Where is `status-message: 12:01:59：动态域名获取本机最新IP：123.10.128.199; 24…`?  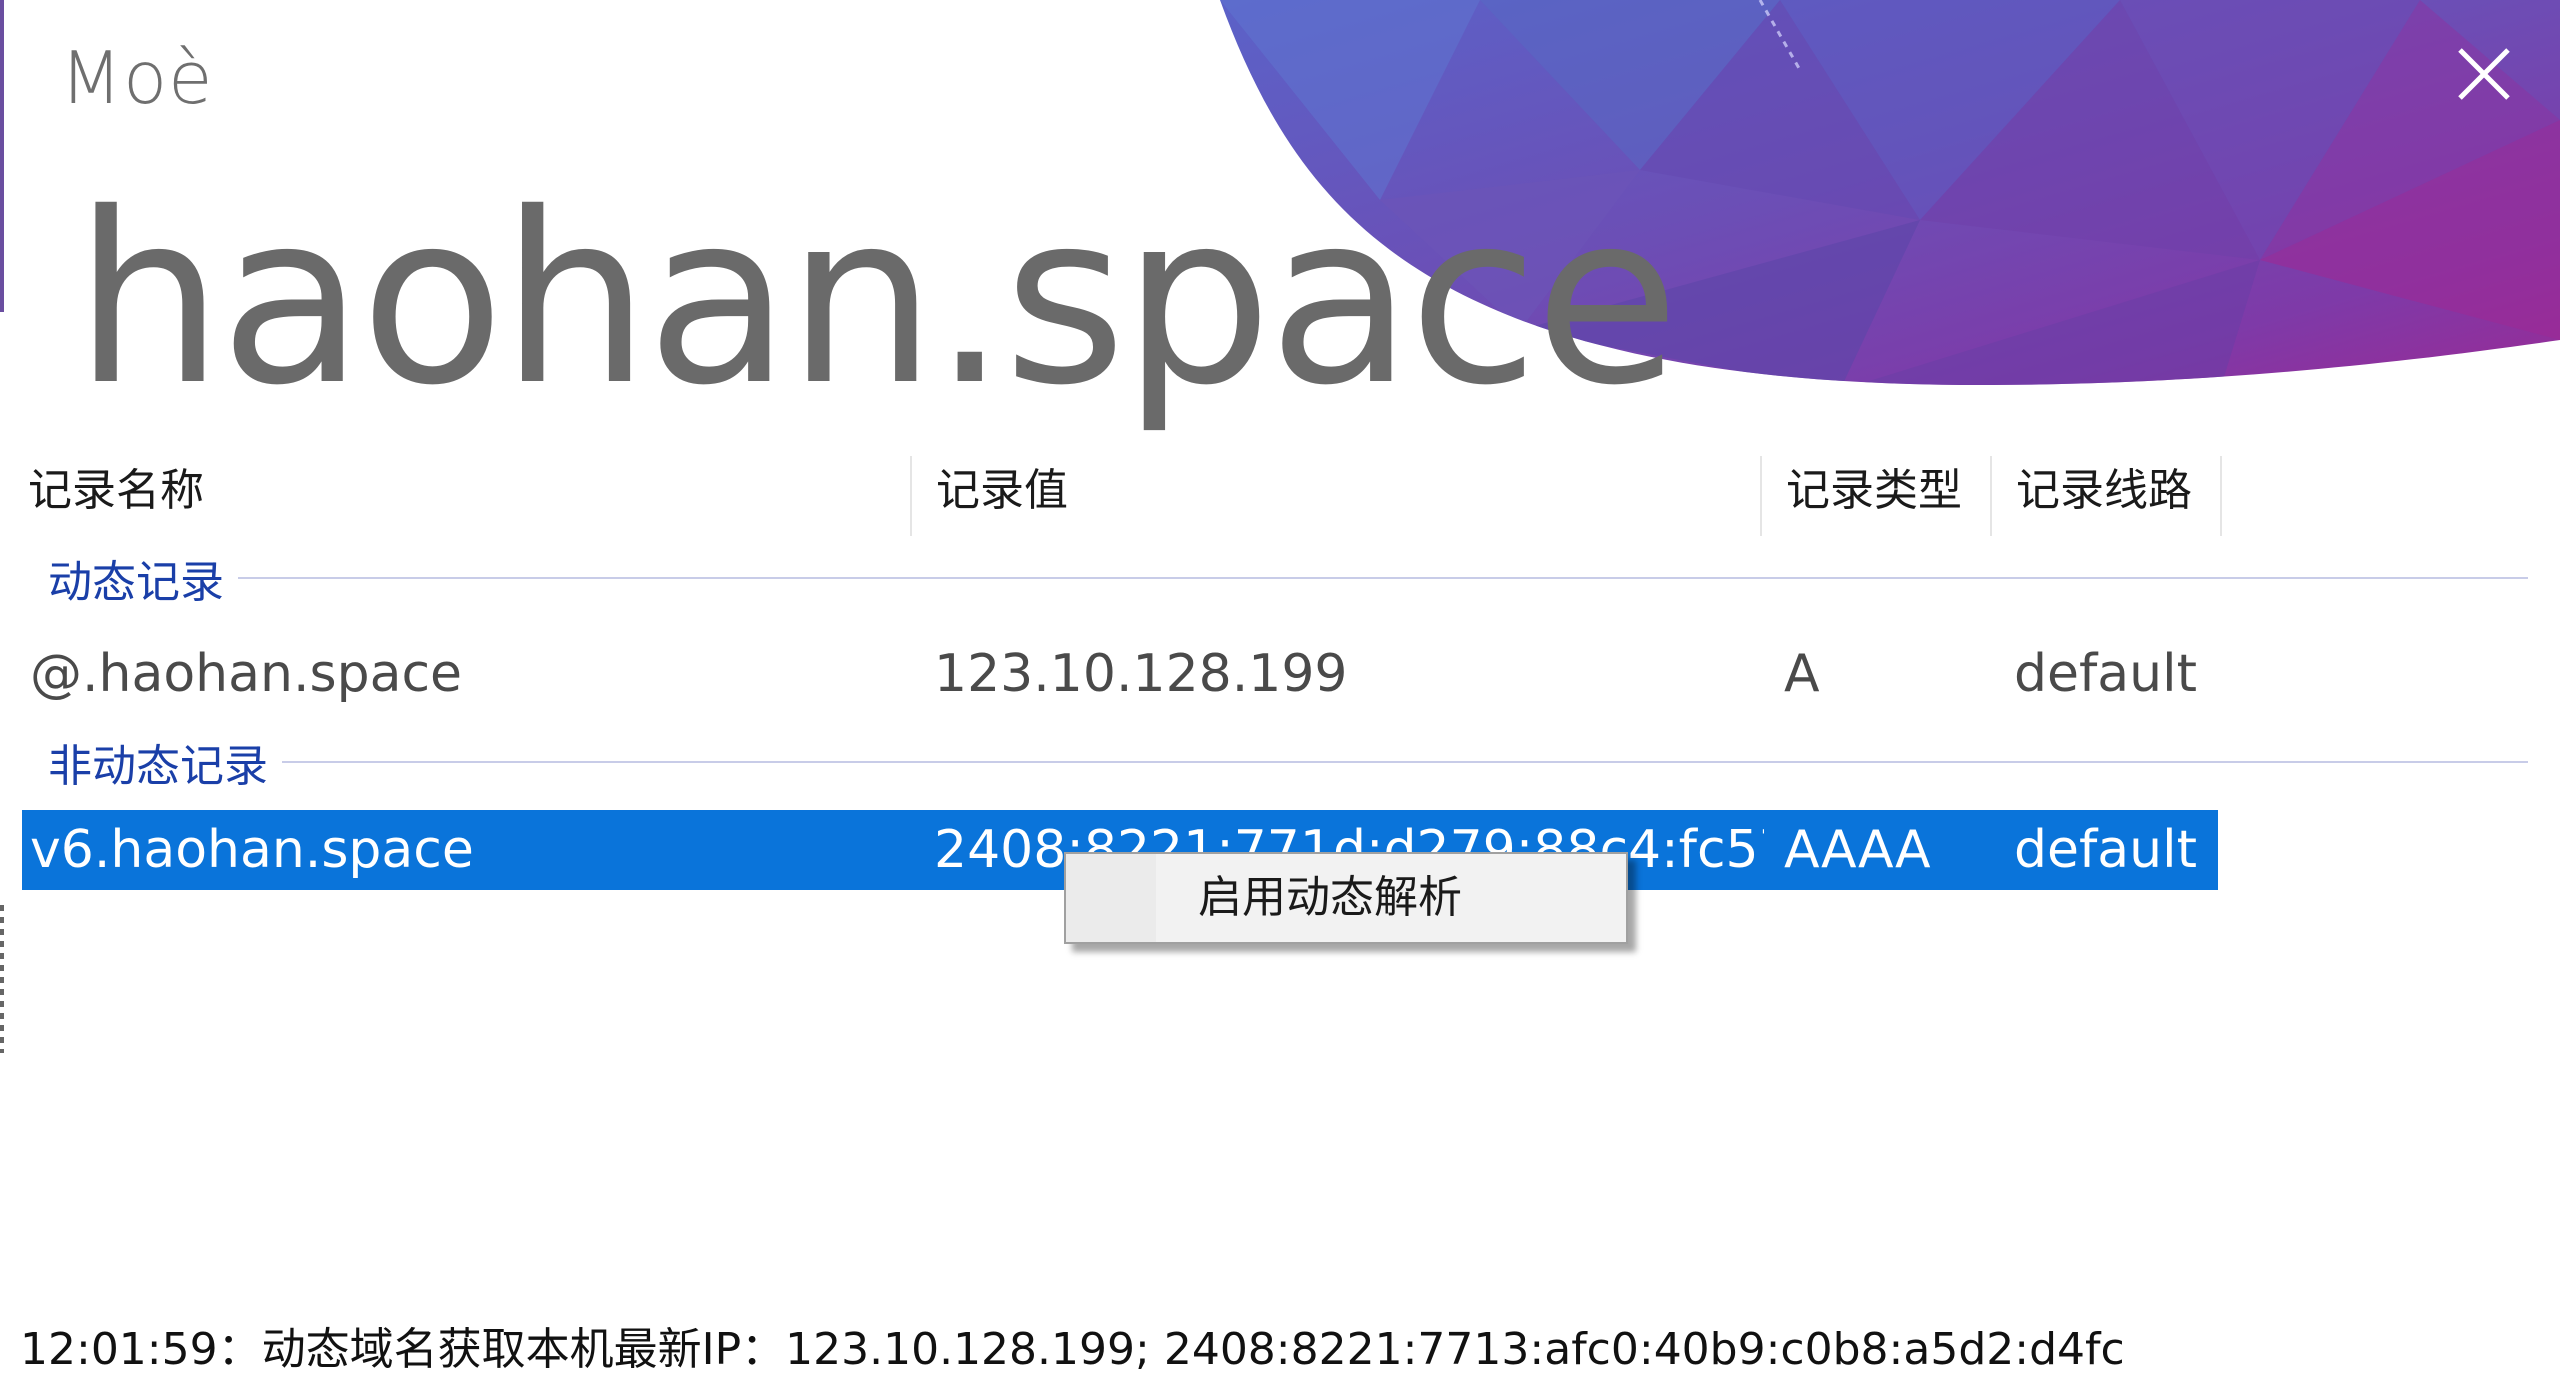 status-message: 12:01:59：动态域名获取本机最新IP：123.10.128.199; 24… is located at coordinates (1072, 1349).